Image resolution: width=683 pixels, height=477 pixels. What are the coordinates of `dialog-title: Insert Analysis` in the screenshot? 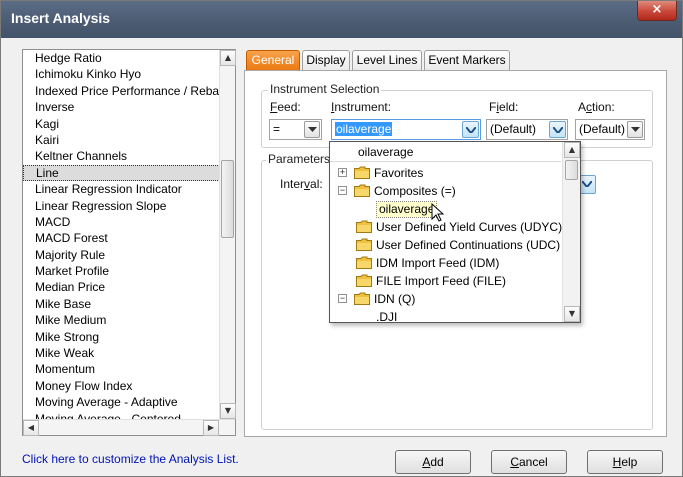 It's located at (61, 18).